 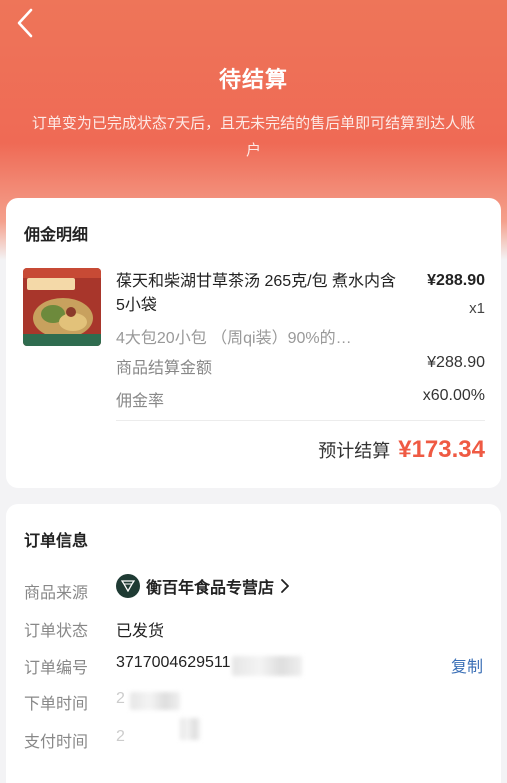 What do you see at coordinates (128, 586) in the screenshot?
I see `store-logo-icon` at bounding box center [128, 586].